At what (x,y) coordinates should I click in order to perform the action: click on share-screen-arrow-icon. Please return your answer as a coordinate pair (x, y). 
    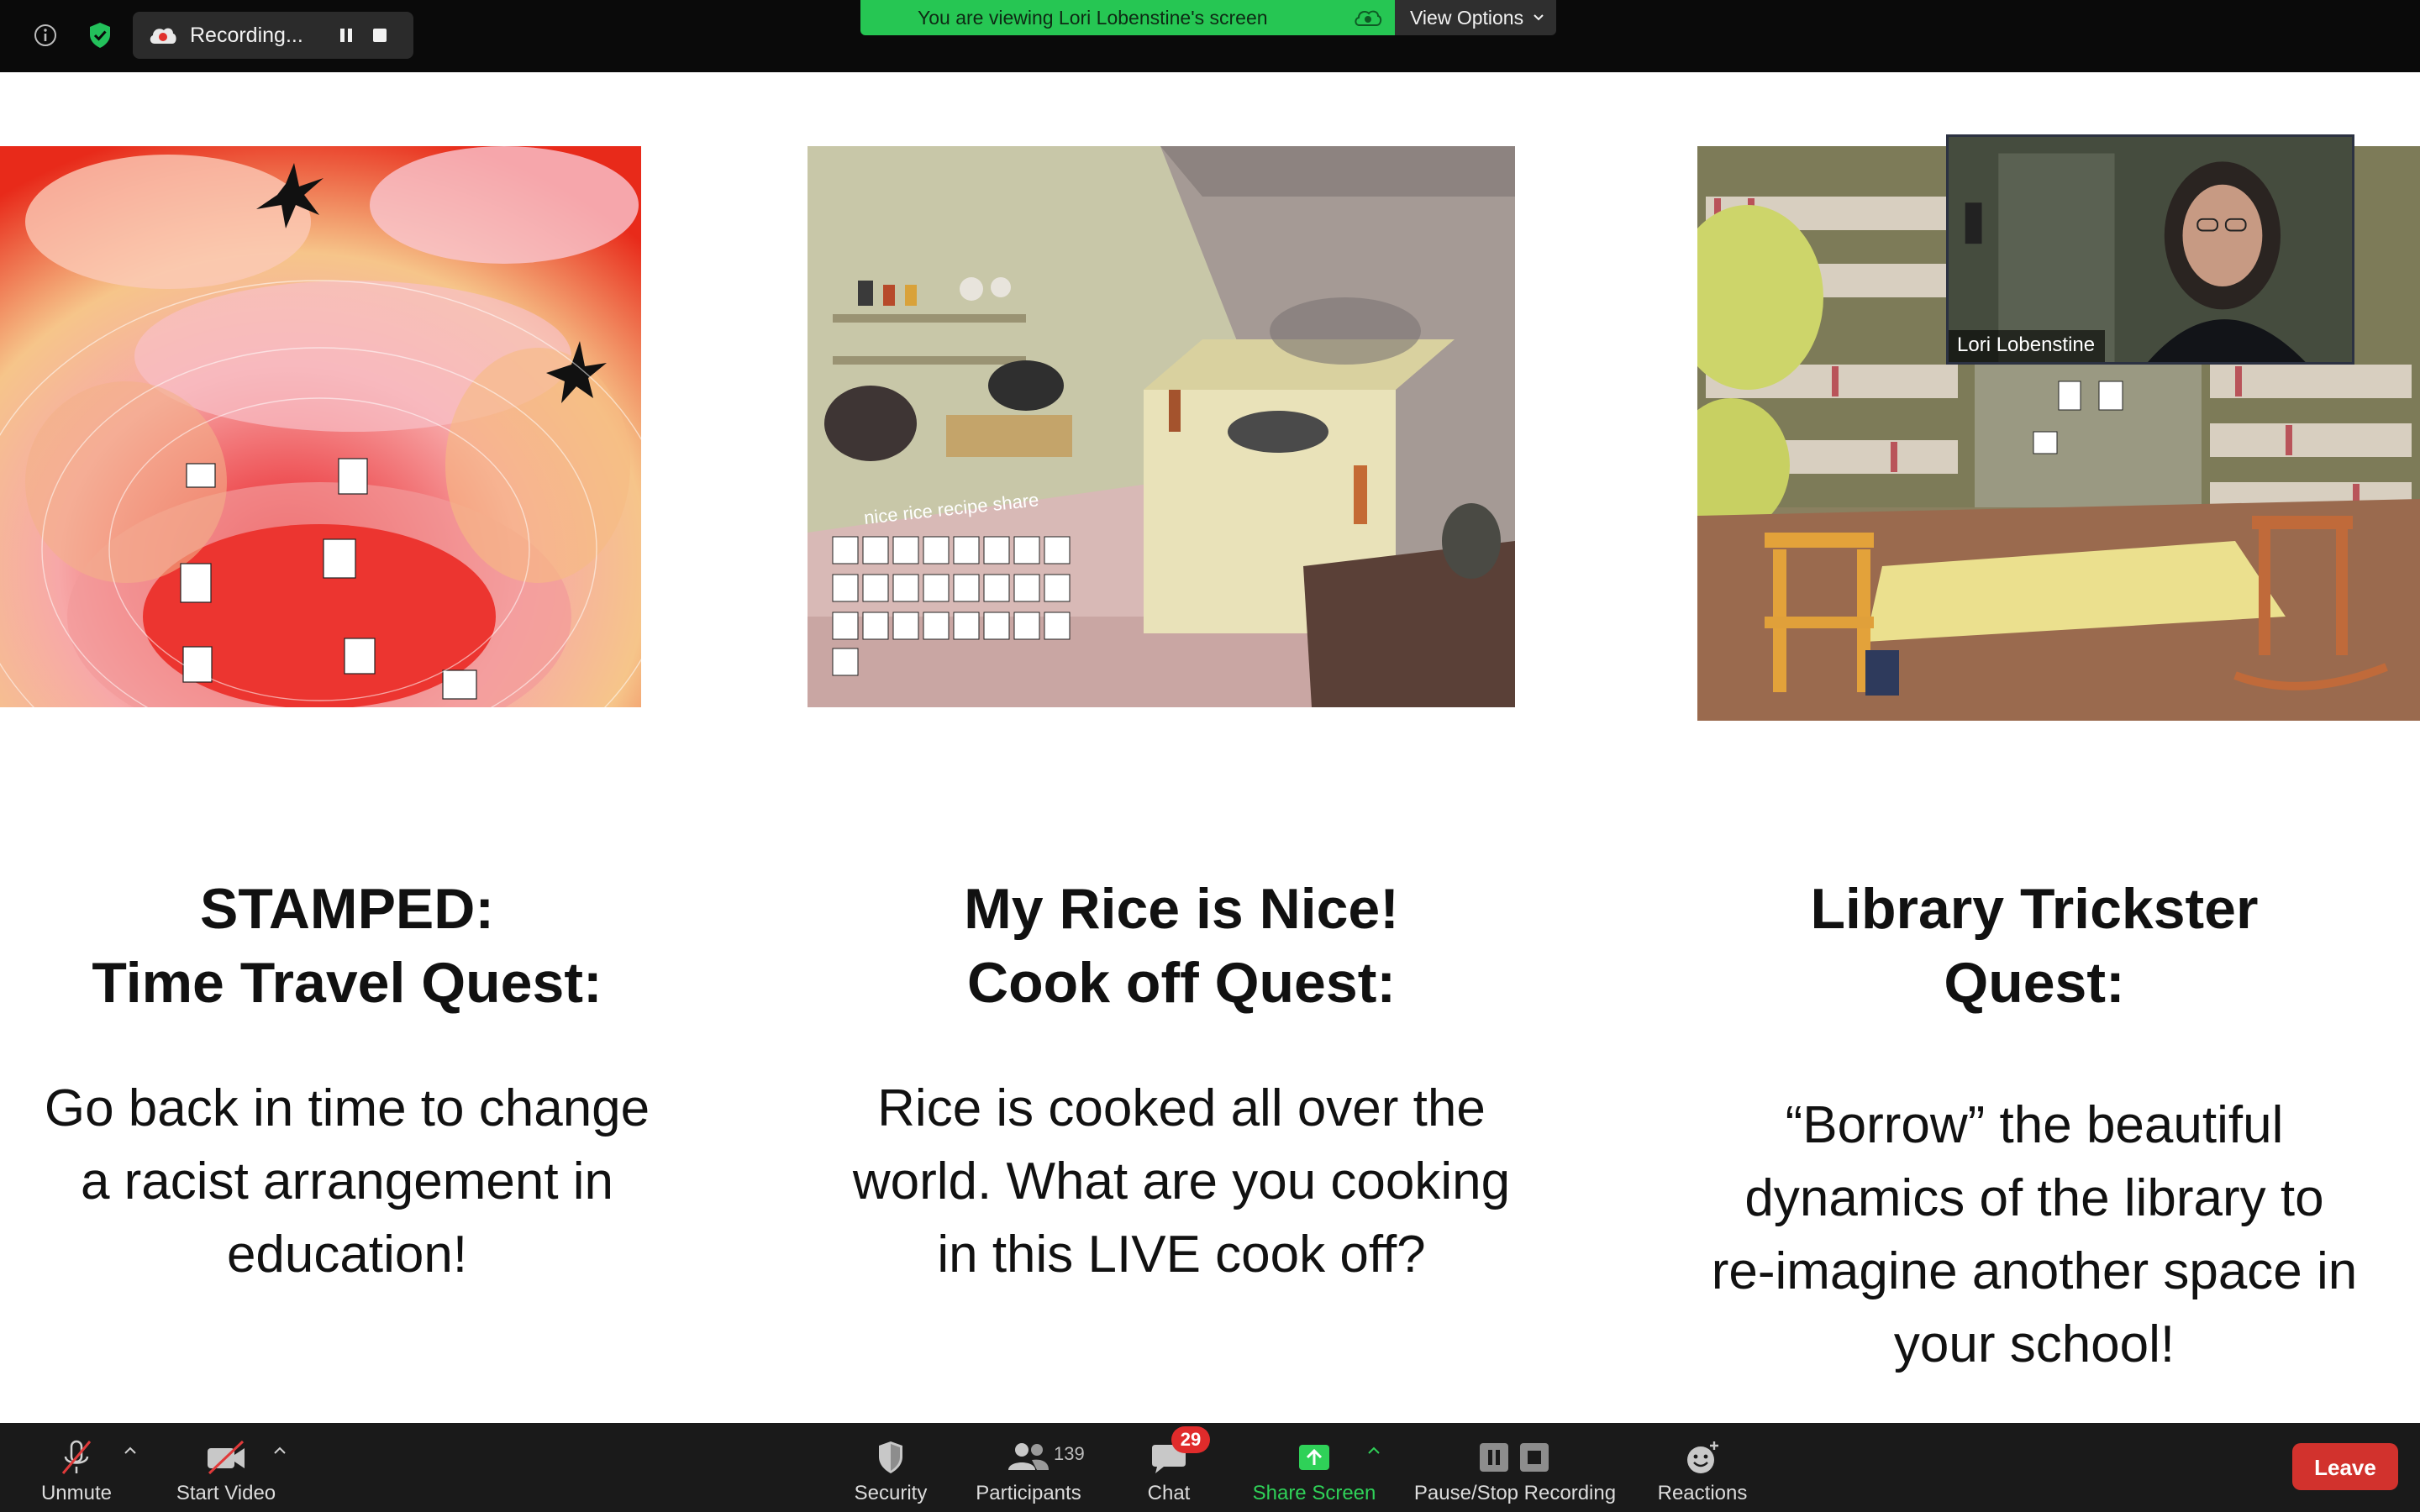
    Looking at the image, I should click on (1314, 1457).